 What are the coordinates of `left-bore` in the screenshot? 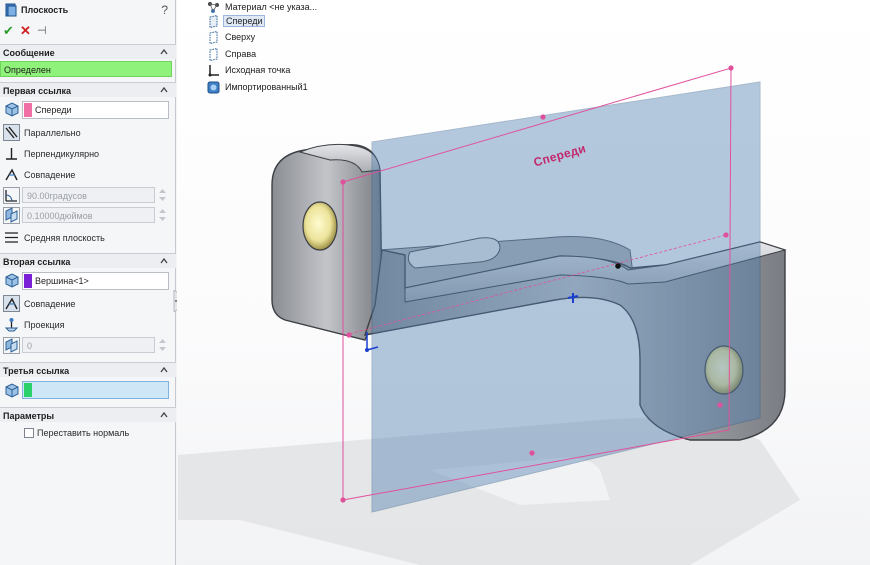 It's located at (320, 226).